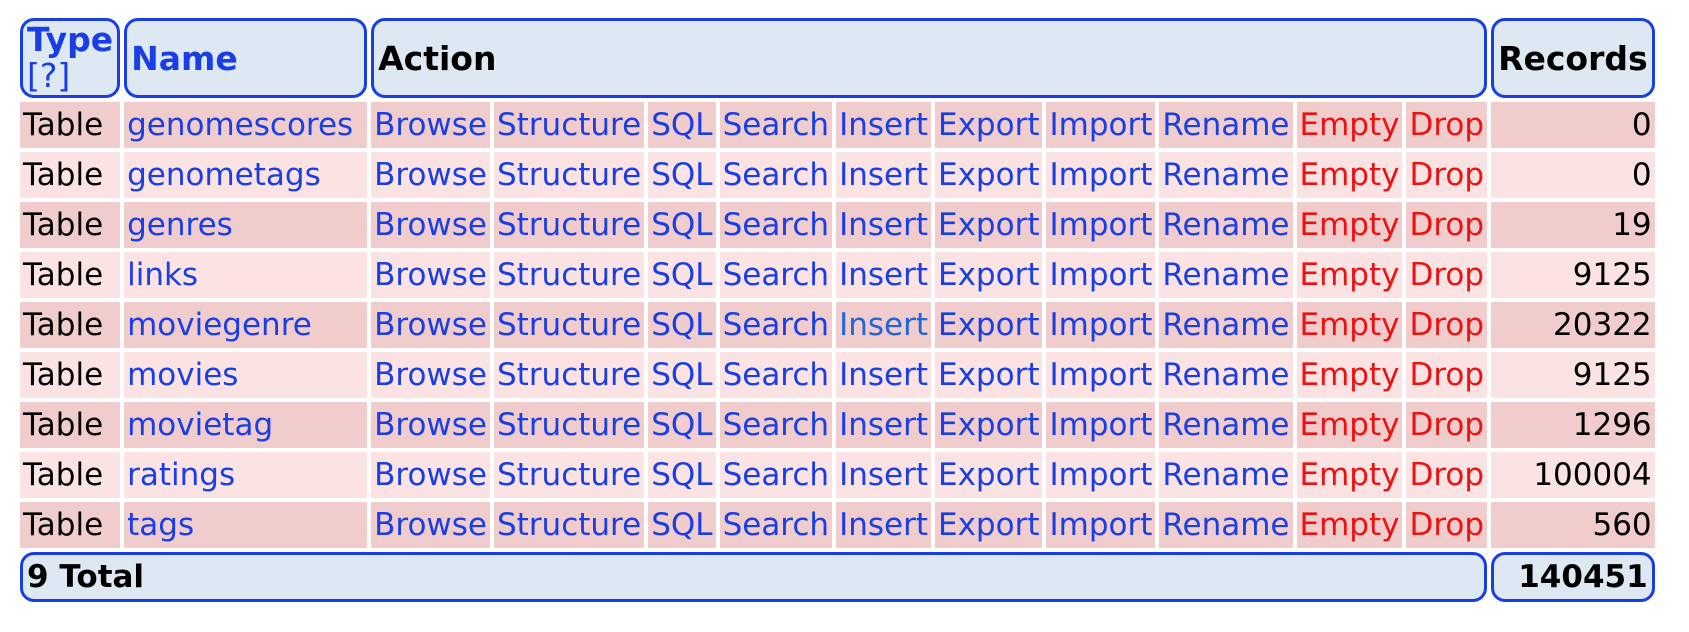 The height and width of the screenshot is (632, 1689). What do you see at coordinates (224, 175) in the screenshot?
I see `table-name-link: genometags` at bounding box center [224, 175].